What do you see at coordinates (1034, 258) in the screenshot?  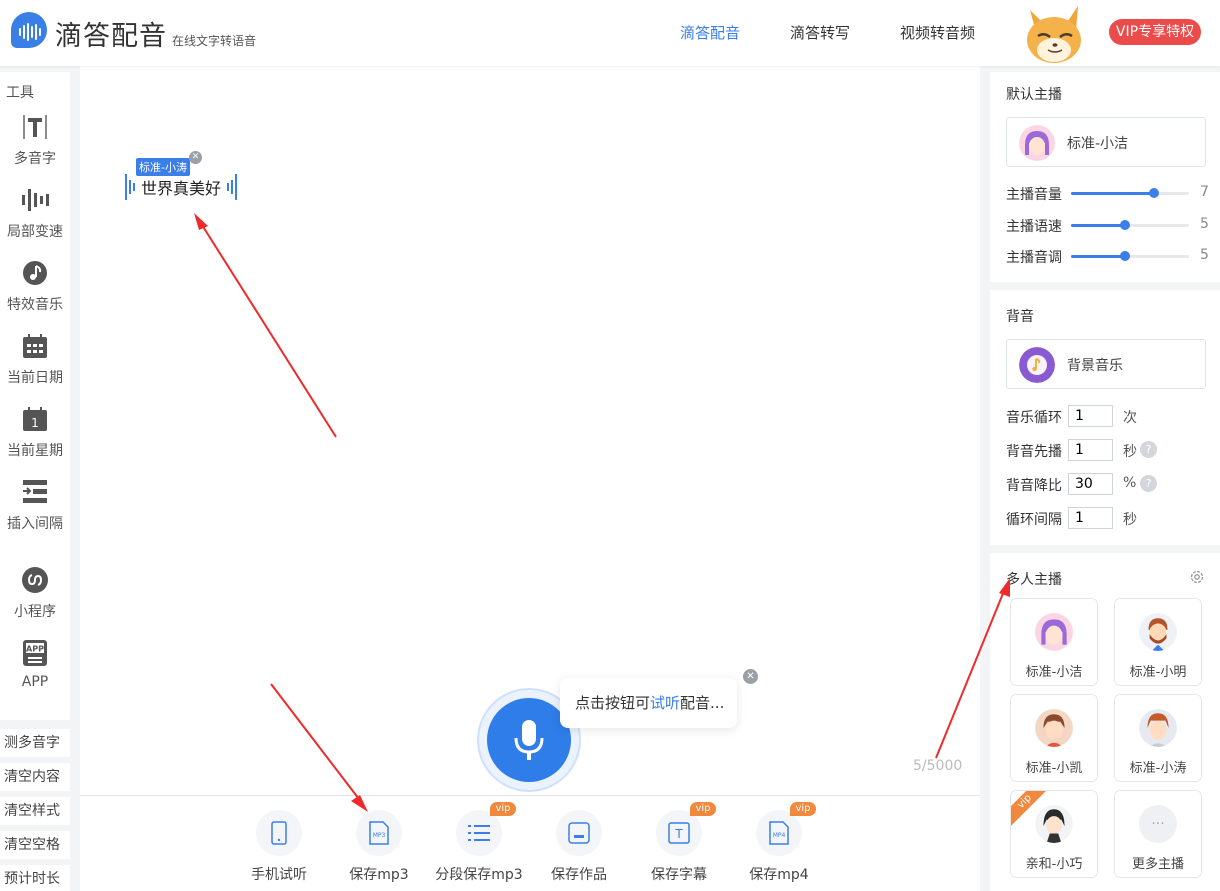 I see `slider-label: 主播音调` at bounding box center [1034, 258].